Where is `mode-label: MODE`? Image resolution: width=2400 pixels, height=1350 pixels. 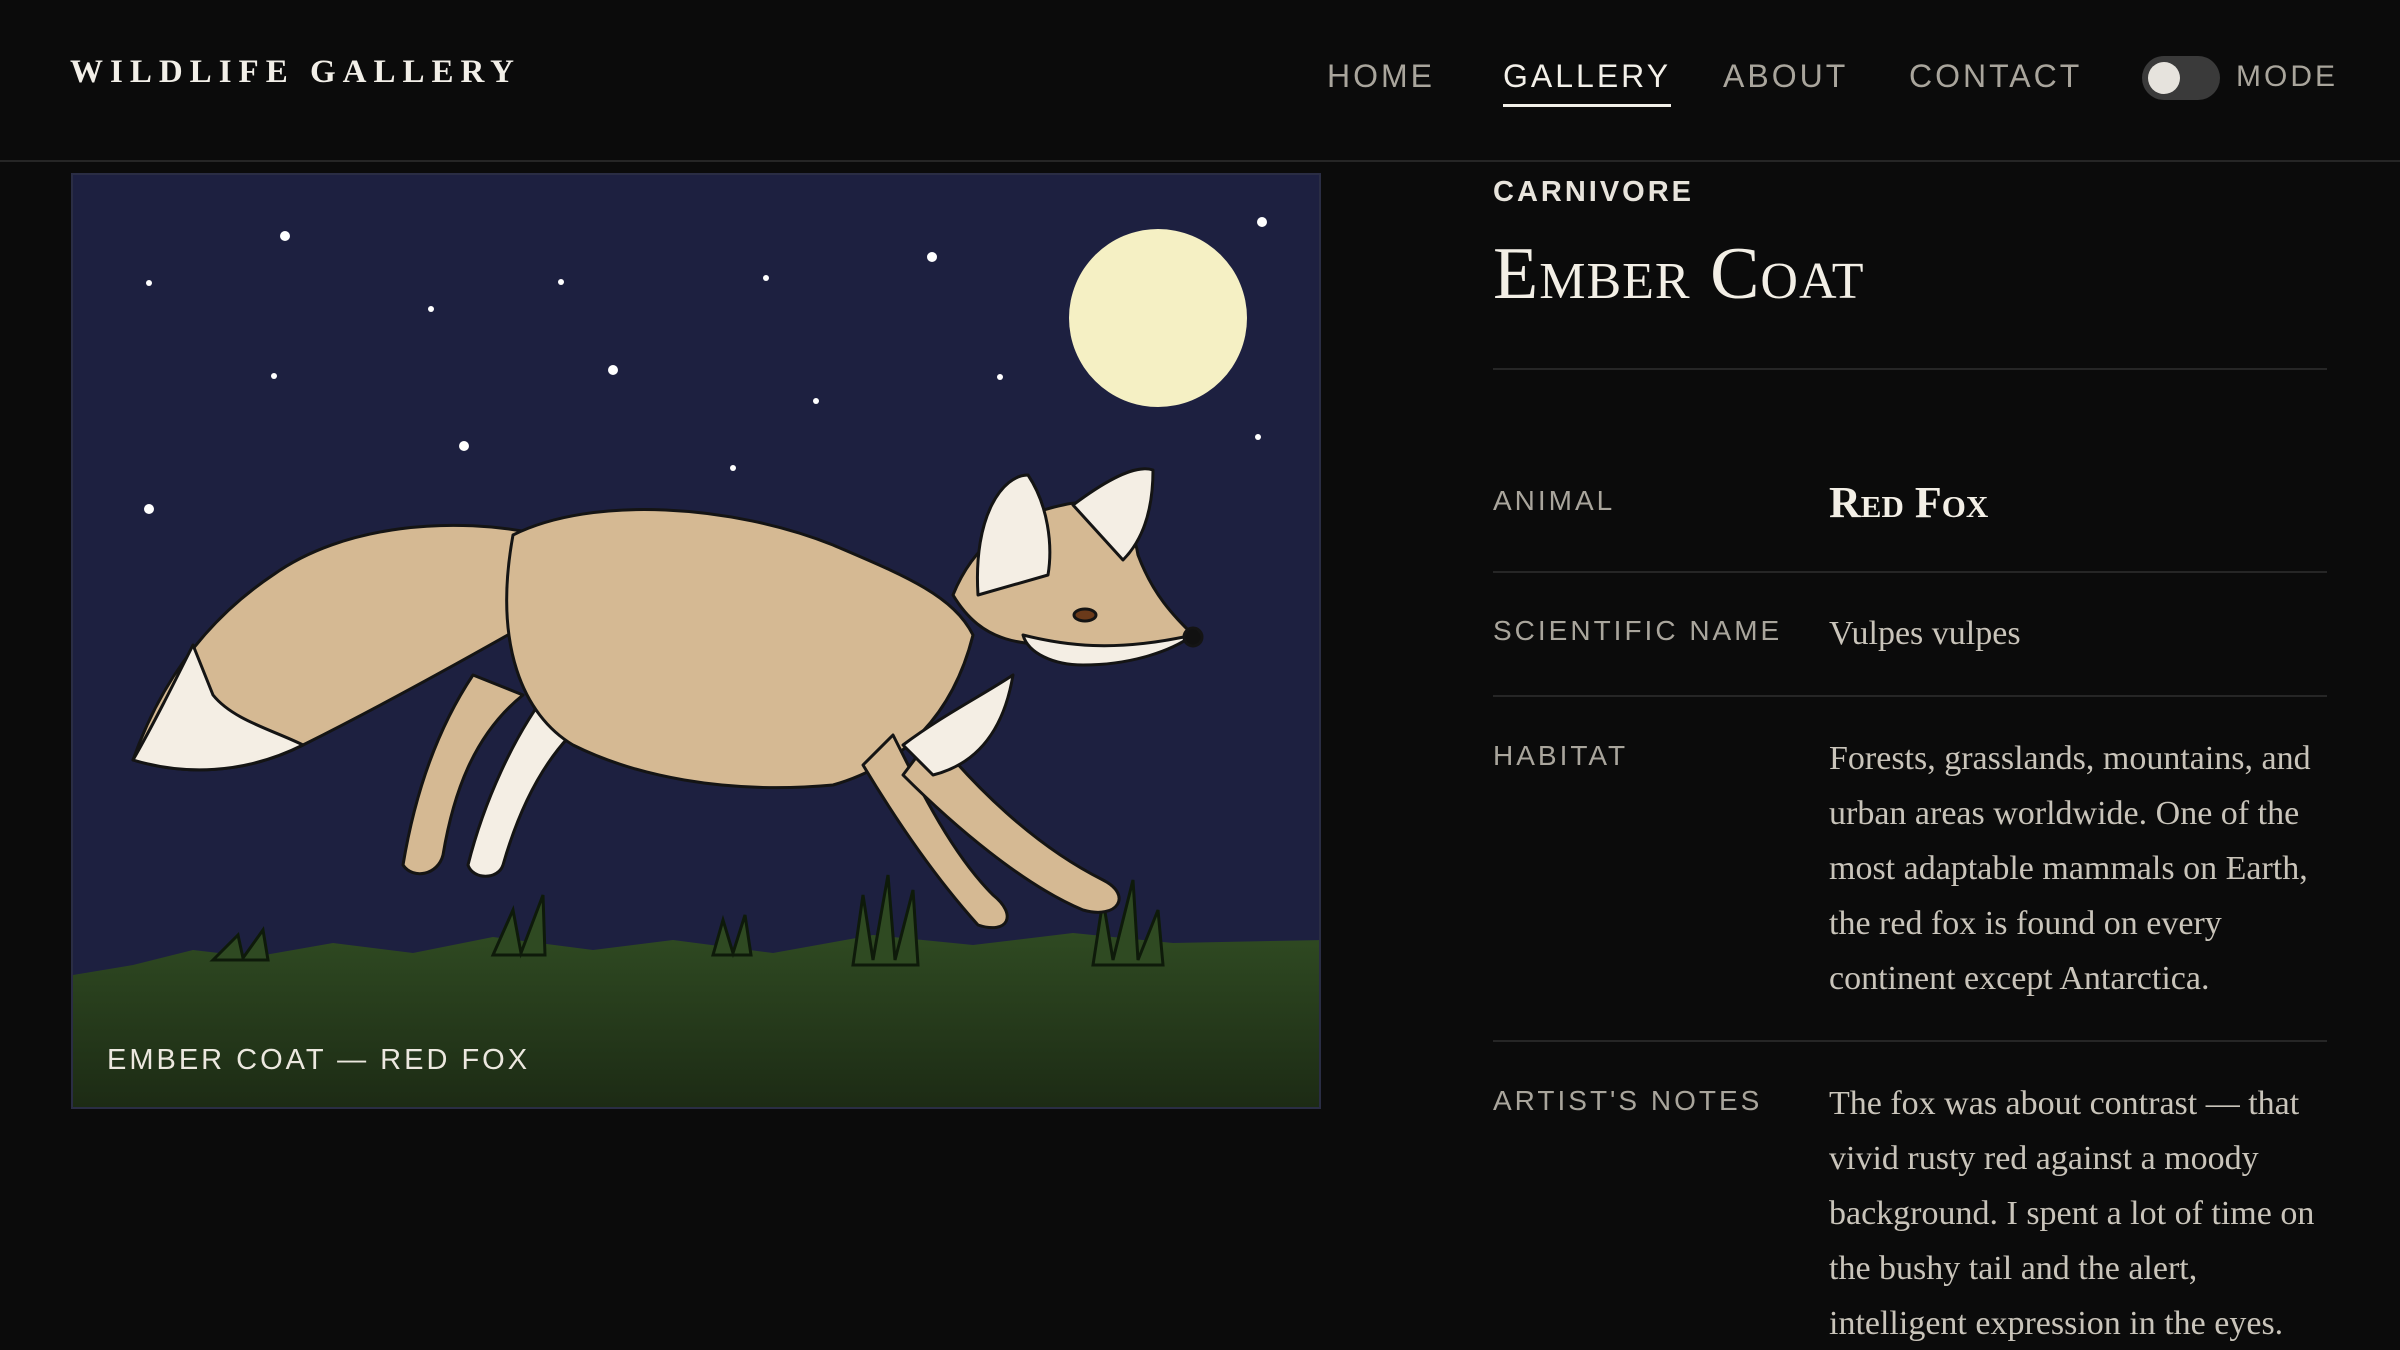 mode-label: MODE is located at coordinates (2287, 76).